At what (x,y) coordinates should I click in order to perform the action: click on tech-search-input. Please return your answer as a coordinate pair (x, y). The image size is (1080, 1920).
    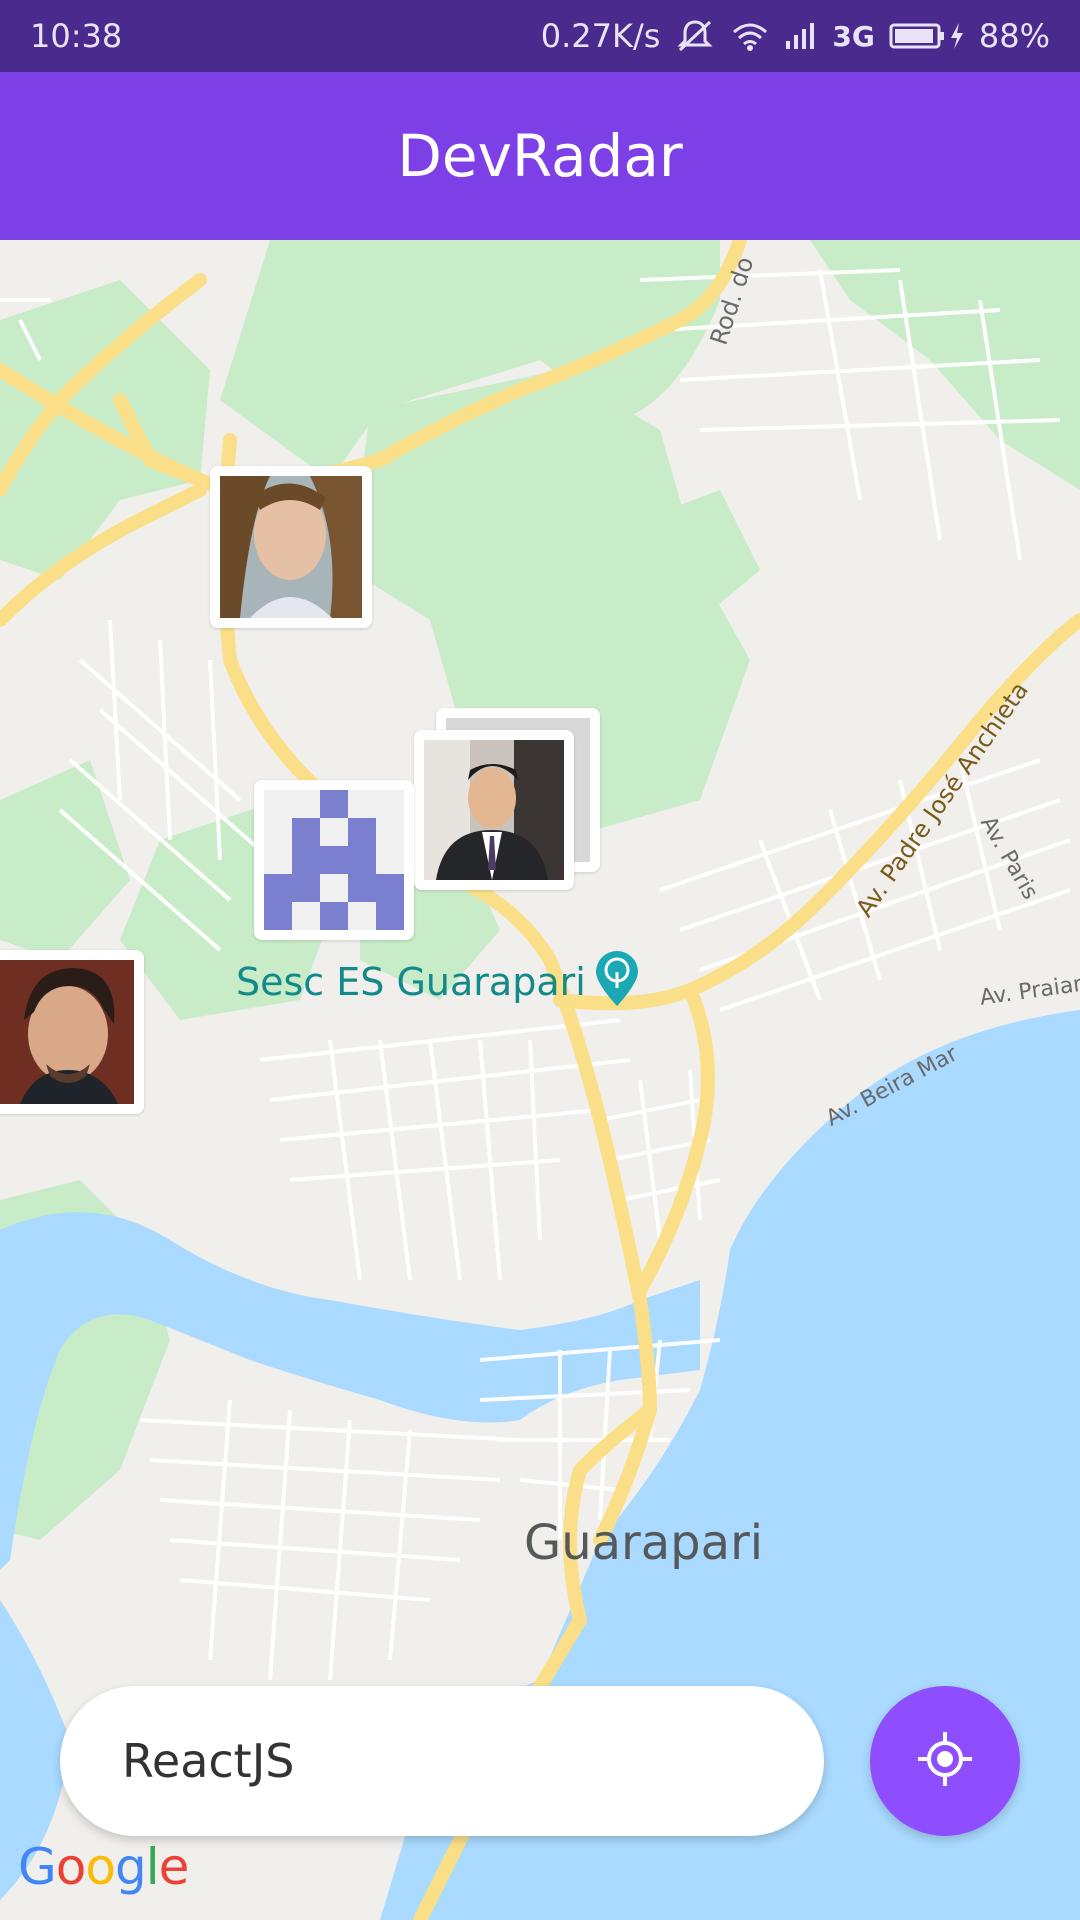
    Looking at the image, I should click on (442, 1761).